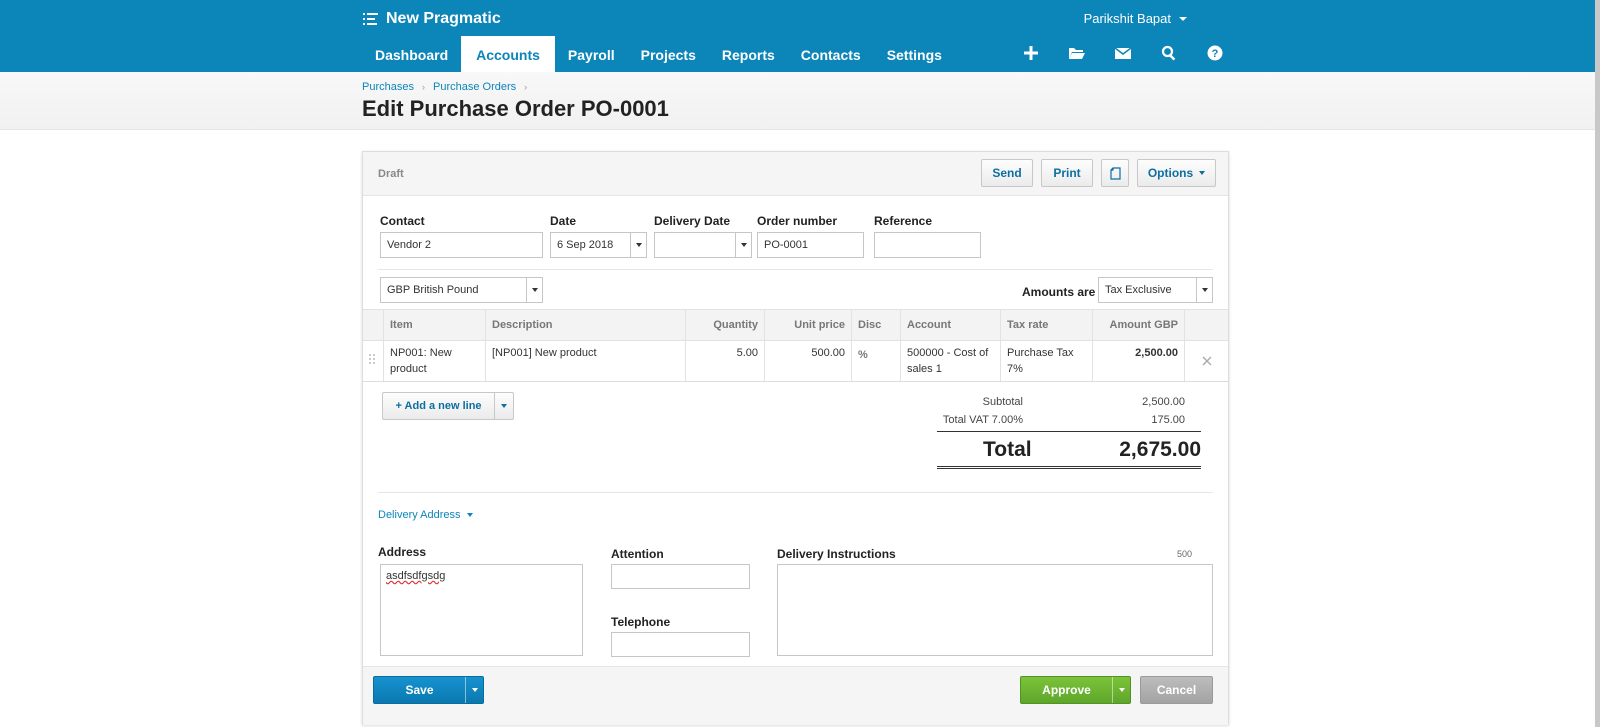 This screenshot has height=727, width=1600. Describe the element at coordinates (1047, 361) in the screenshot. I see `cell-tax-rate: Purchase Tax 7%` at that location.